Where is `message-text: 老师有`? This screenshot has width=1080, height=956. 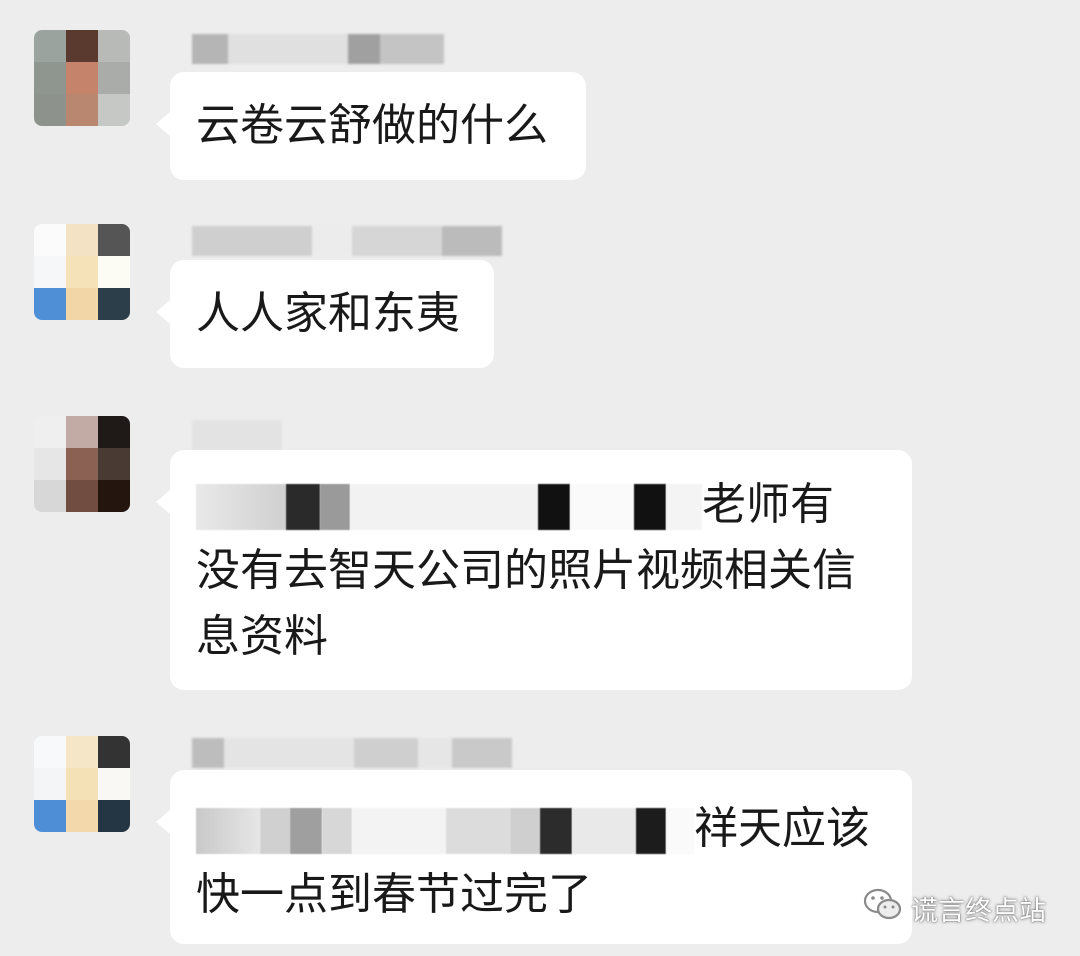
message-text: 老师有 is located at coordinates (768, 504).